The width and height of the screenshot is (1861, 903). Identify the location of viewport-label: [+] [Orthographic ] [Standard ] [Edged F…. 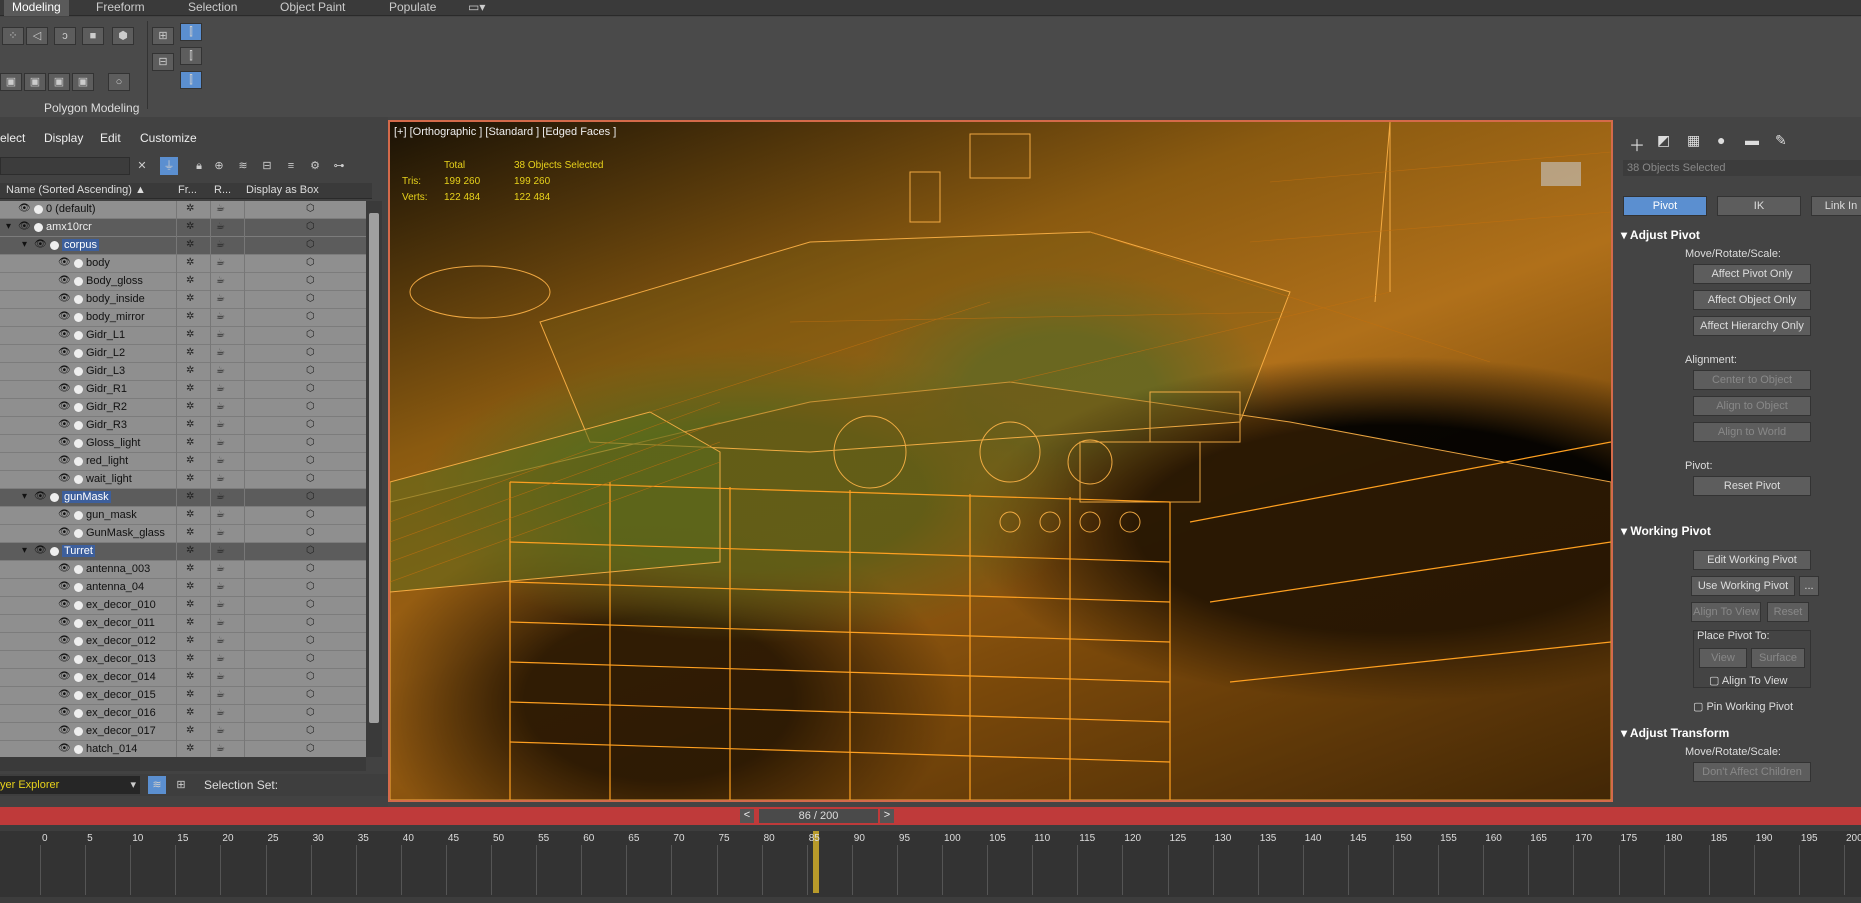
(505, 132).